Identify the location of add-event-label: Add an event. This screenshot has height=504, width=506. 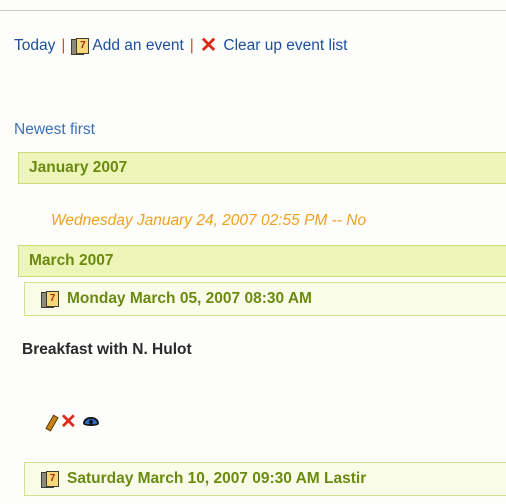
(138, 45).